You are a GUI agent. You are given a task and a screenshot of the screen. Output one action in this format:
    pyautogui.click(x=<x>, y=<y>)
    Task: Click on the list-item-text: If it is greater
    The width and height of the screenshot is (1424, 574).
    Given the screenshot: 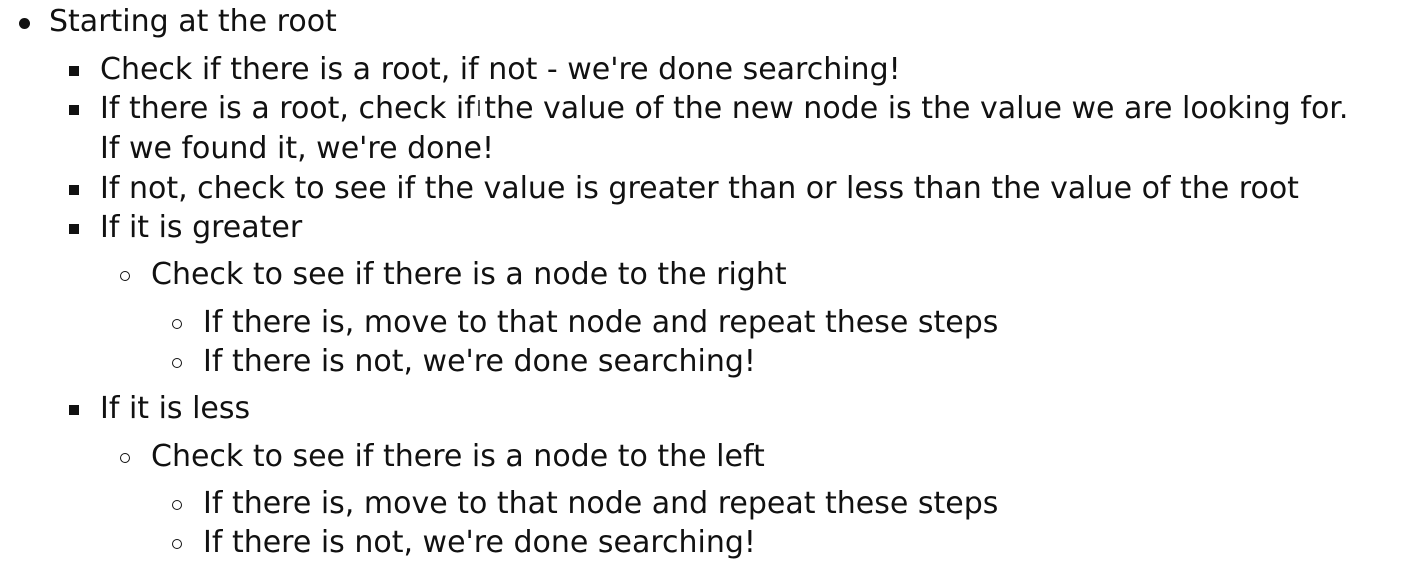 What is the action you would take?
    pyautogui.click(x=201, y=227)
    